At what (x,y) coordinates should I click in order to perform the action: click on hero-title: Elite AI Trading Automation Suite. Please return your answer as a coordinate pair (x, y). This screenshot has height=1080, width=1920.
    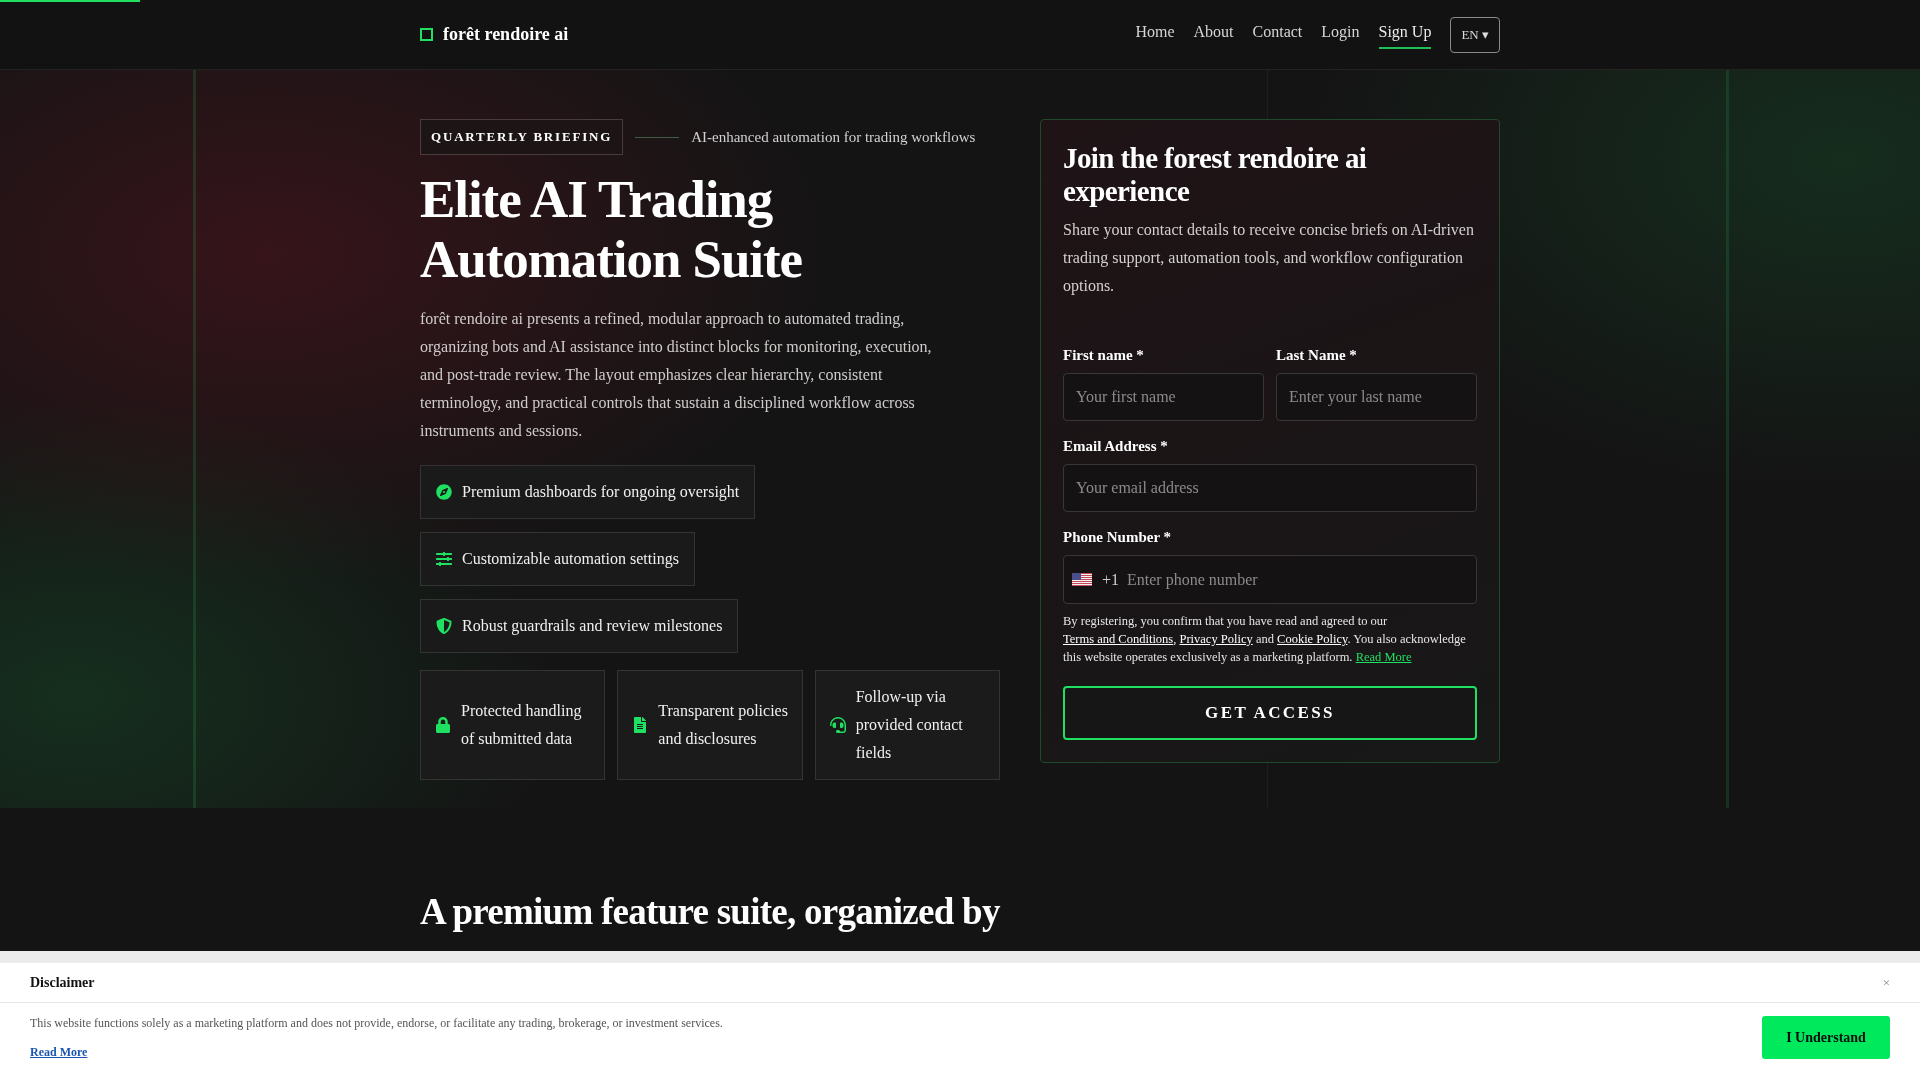
    Looking at the image, I should click on (612, 229).